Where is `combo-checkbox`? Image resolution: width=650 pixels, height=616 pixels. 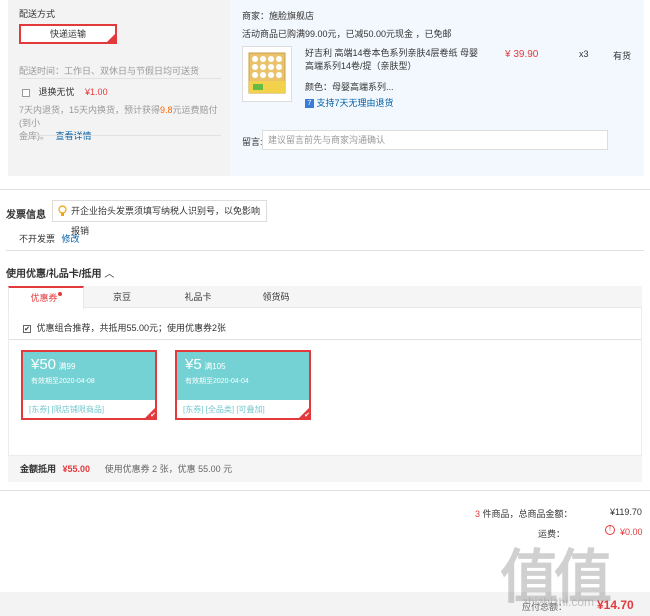
combo-checkbox is located at coordinates (27, 328).